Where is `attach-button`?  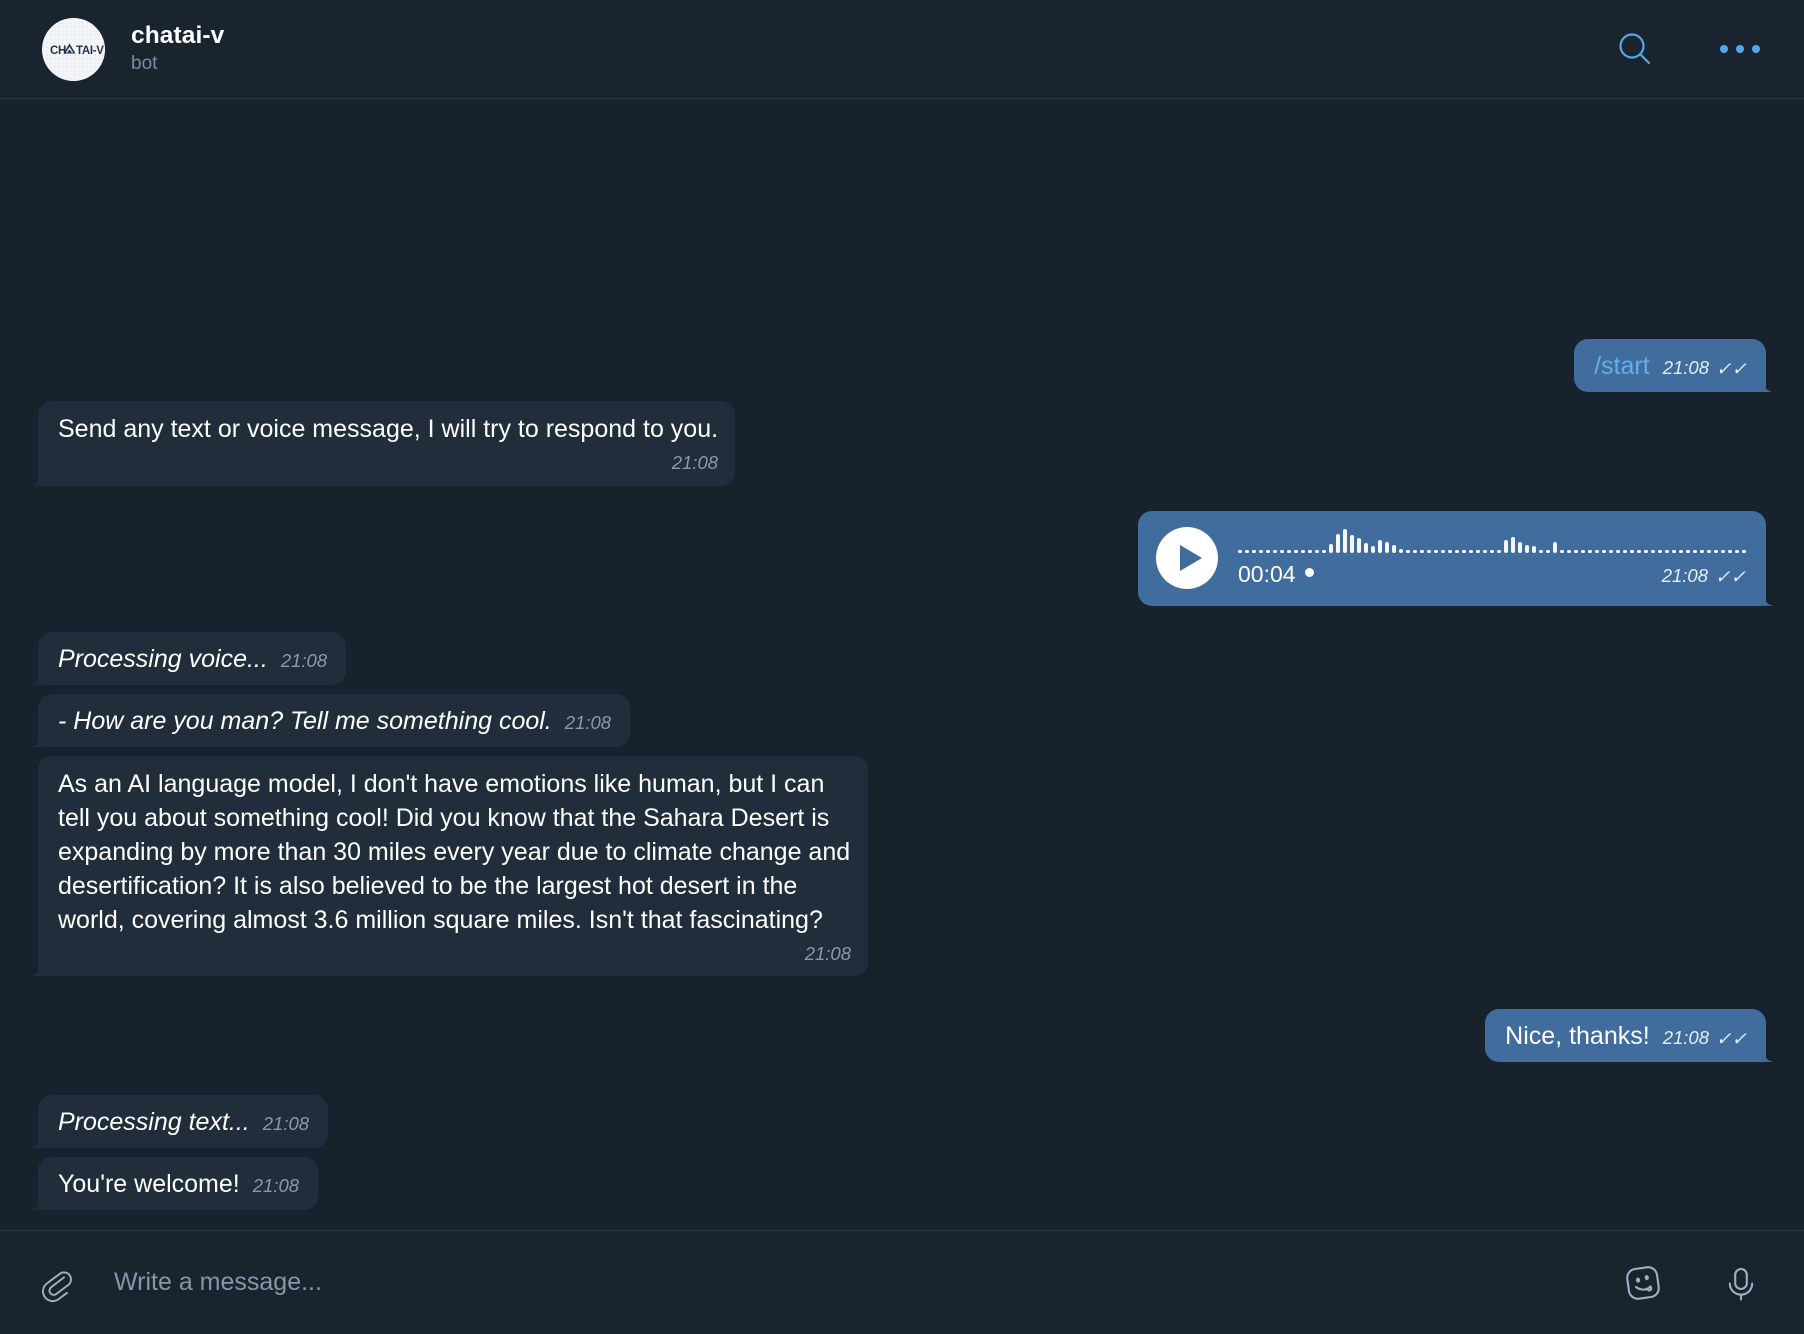
attach-button is located at coordinates (56, 1283).